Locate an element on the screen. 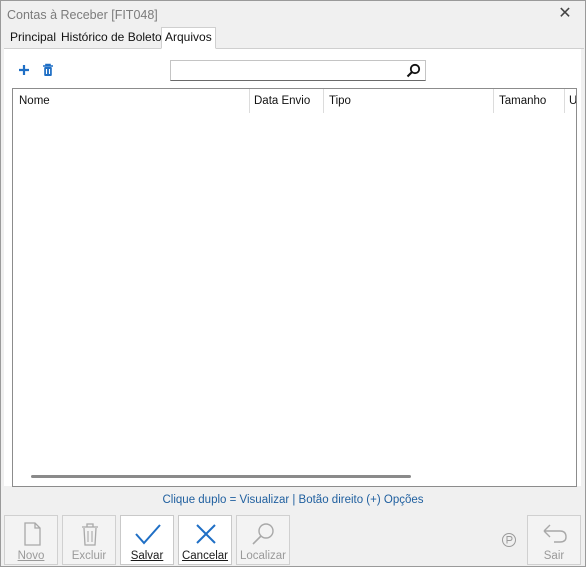 The image size is (586, 567). search-input is located at coordinates (289, 70).